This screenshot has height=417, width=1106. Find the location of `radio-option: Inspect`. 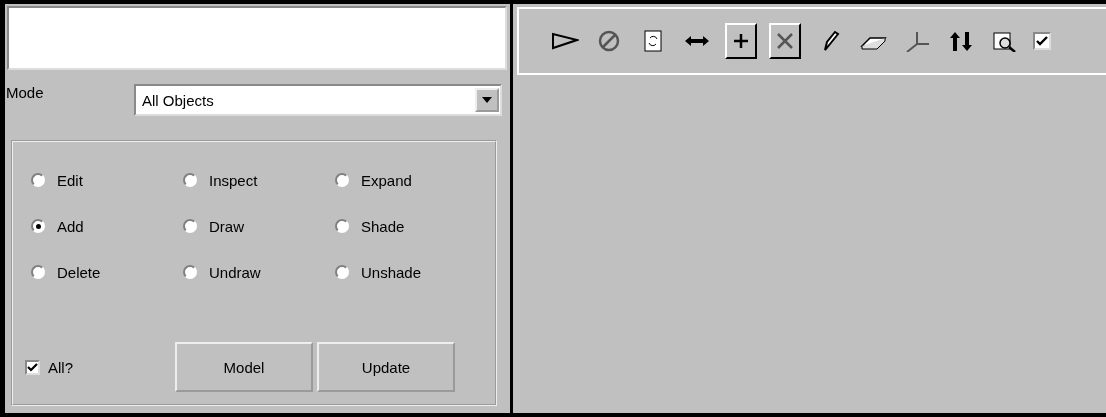

radio-option: Inspect is located at coordinates (259, 180).